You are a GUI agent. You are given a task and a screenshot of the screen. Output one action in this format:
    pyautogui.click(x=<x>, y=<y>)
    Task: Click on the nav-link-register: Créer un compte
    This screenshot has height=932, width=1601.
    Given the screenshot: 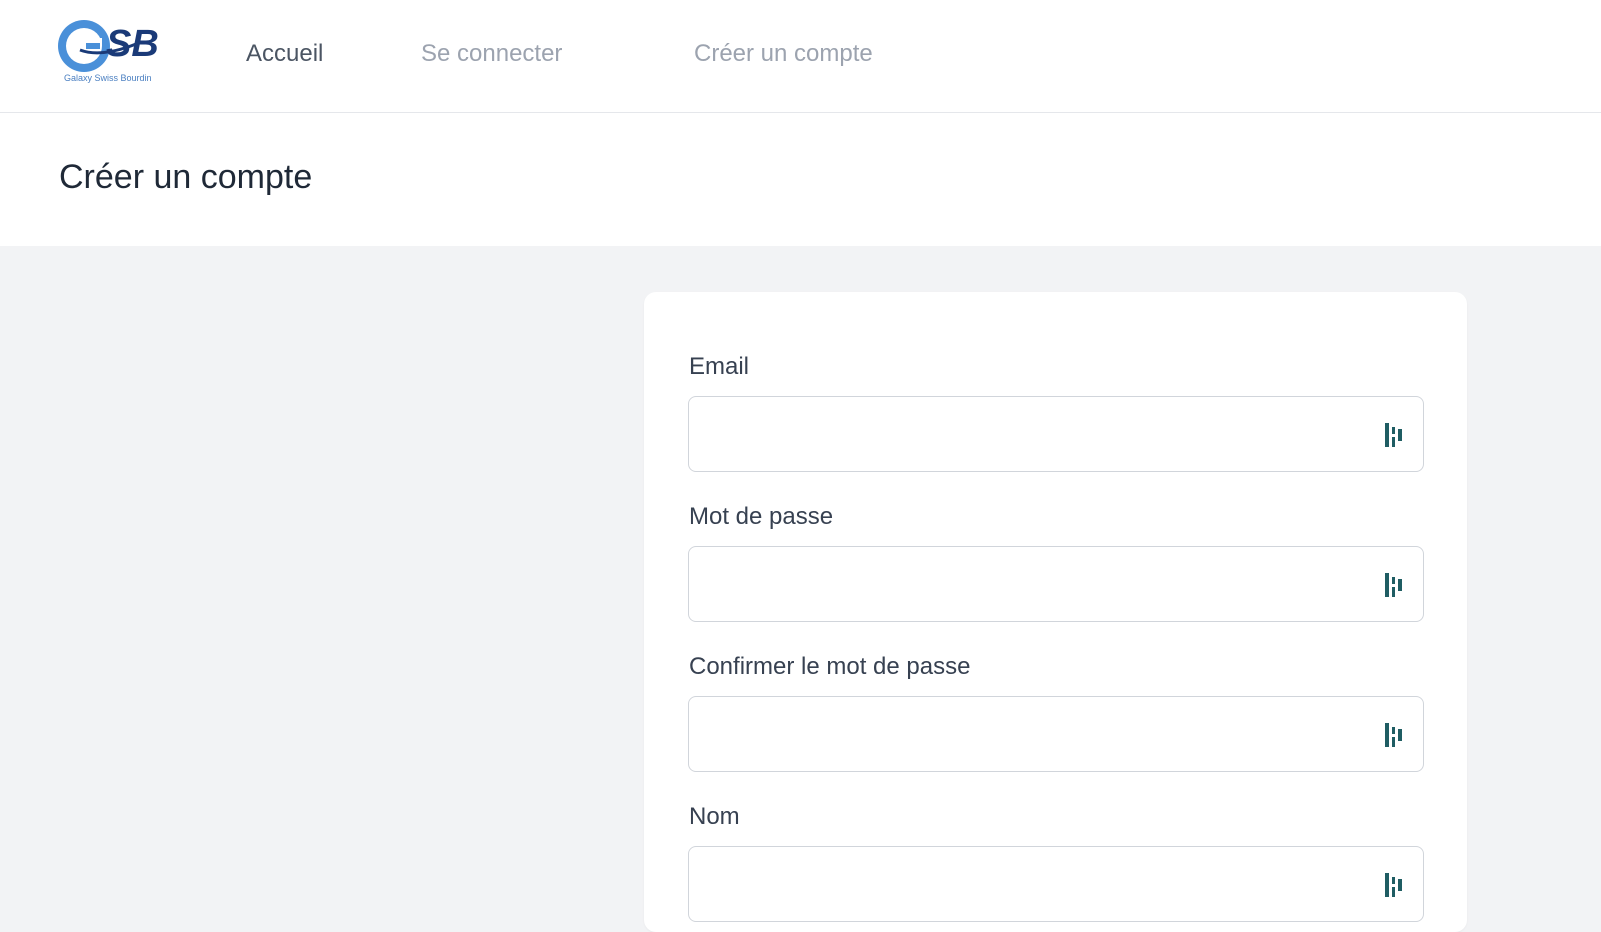 What is the action you would take?
    pyautogui.click(x=783, y=54)
    